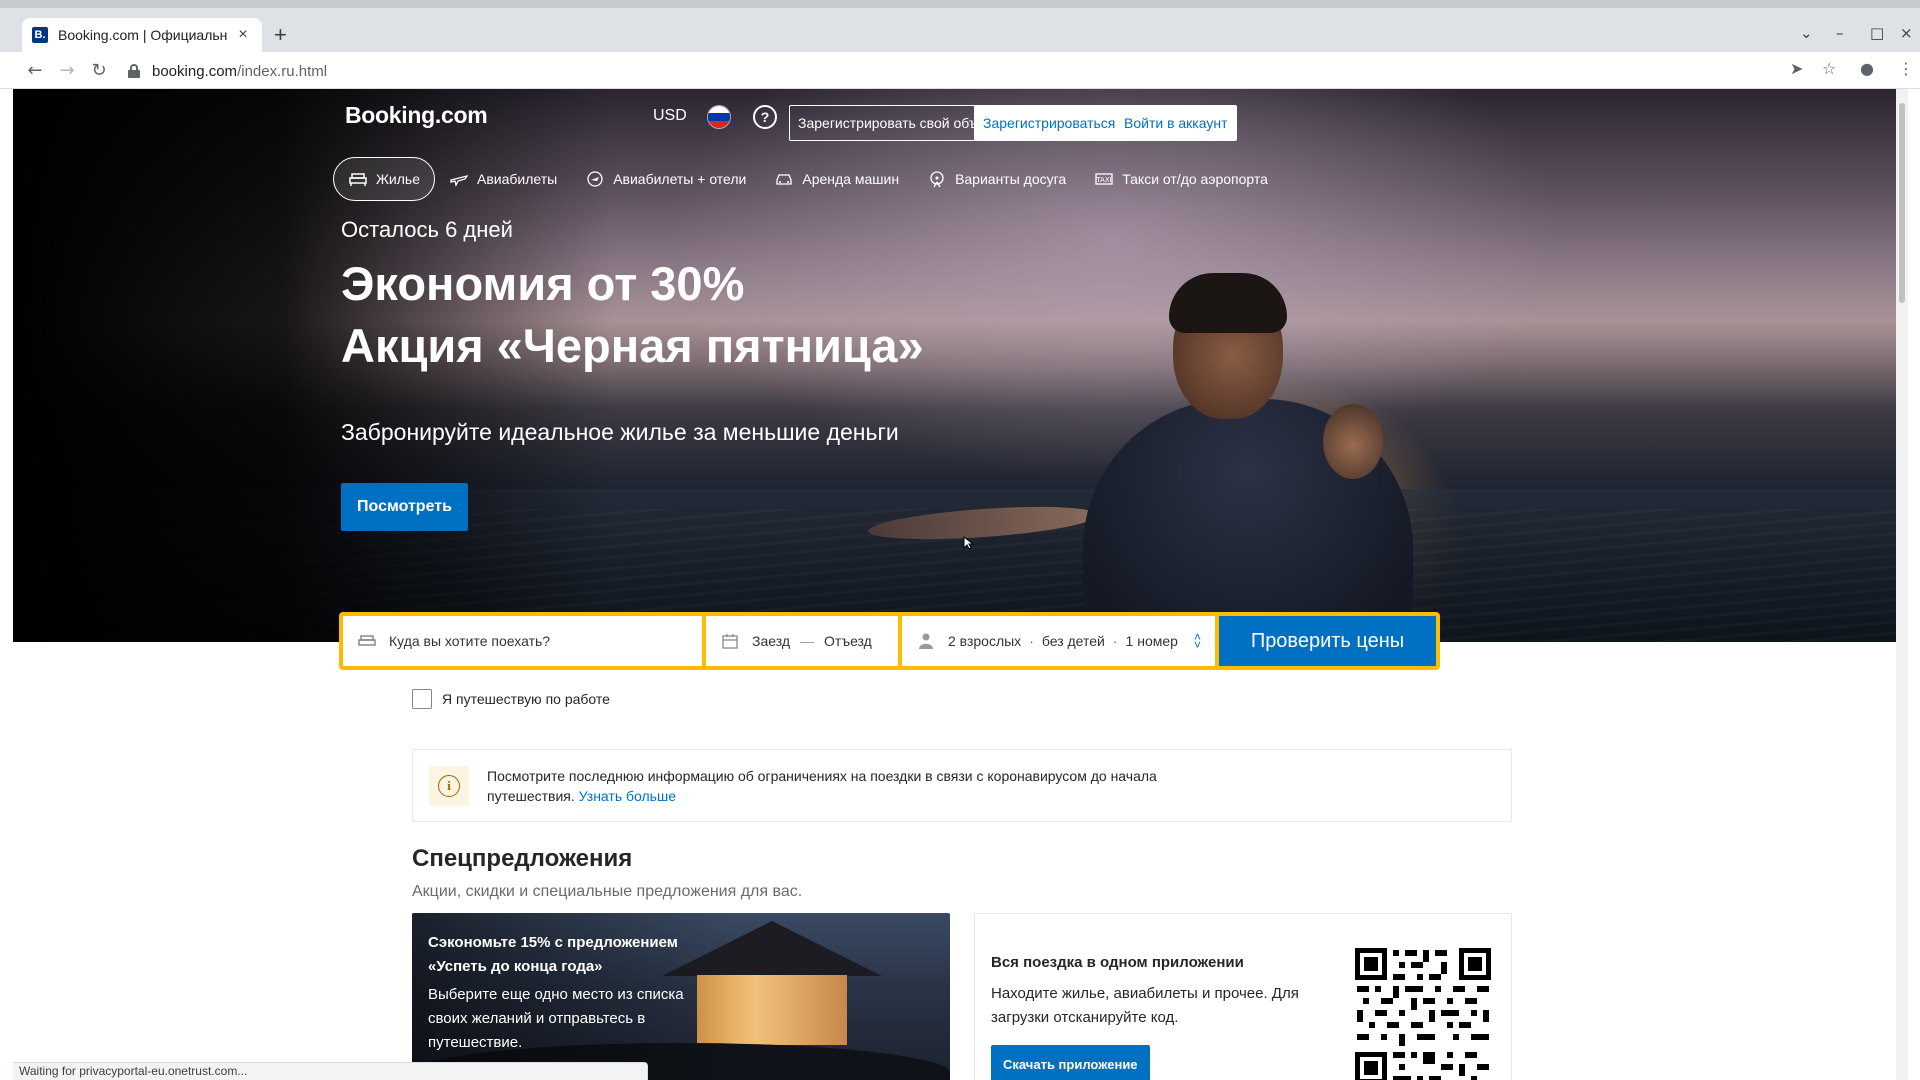  Describe the element at coordinates (595, 179) in the screenshot. I see `flight-hotel-icon` at that location.